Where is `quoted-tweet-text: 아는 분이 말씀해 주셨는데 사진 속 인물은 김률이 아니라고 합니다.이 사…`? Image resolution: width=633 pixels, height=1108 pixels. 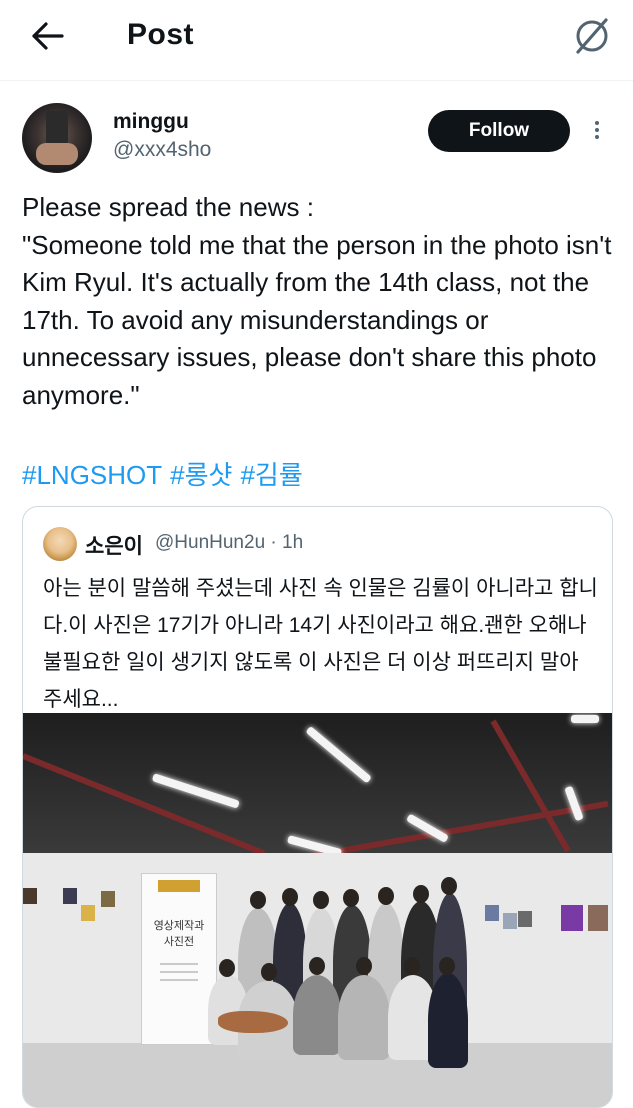
quoted-tweet-text: 아는 분이 말씀해 주셨는데 사진 속 인물은 김률이 아니라고 합니다.이 사… is located at coordinates (320, 644).